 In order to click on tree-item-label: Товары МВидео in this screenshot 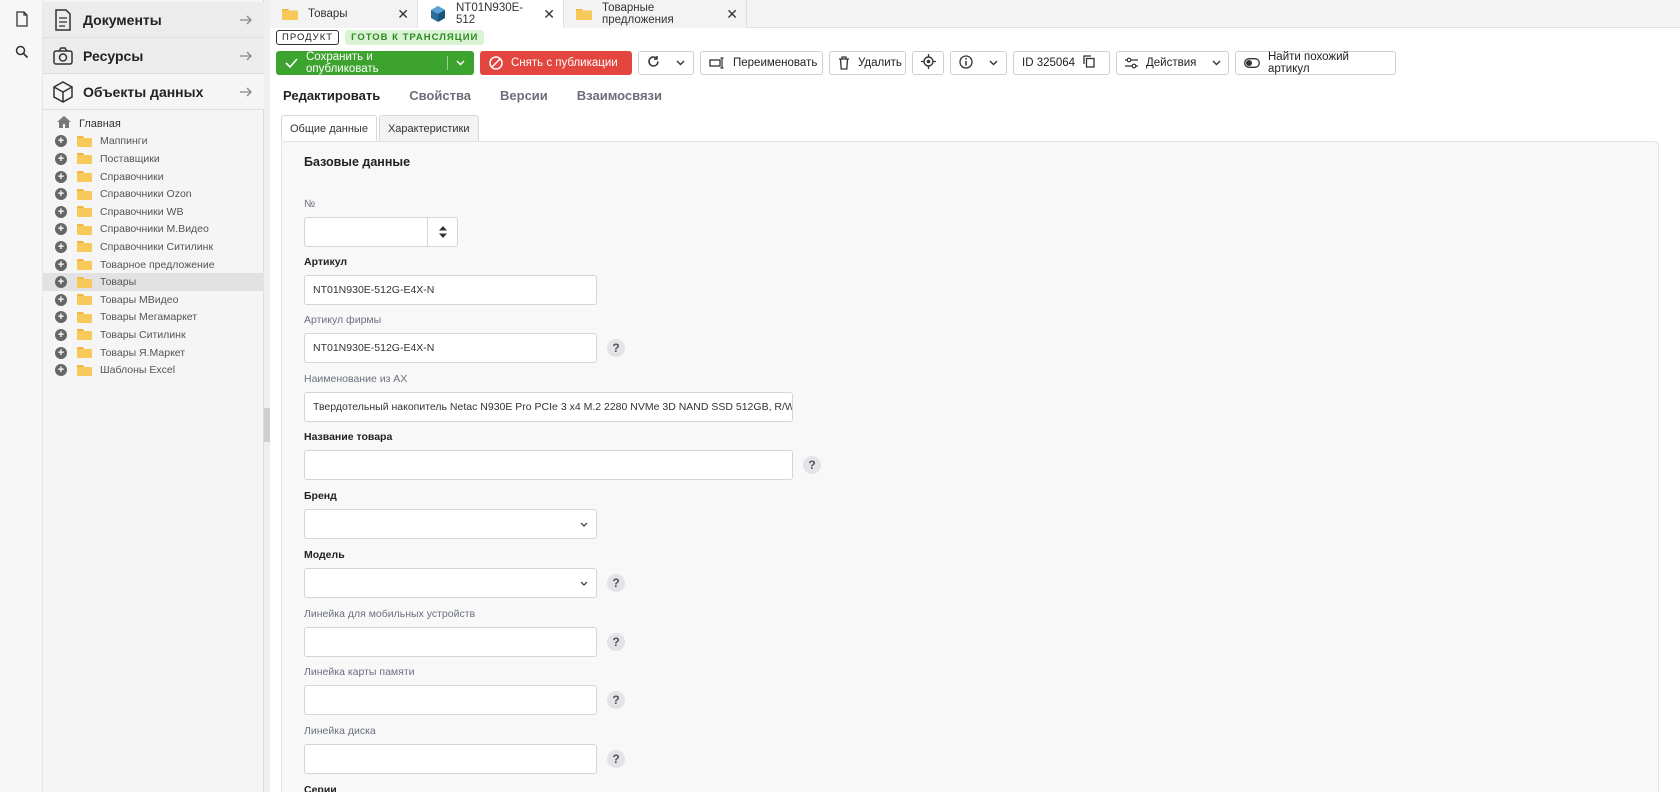, I will do `click(139, 299)`.